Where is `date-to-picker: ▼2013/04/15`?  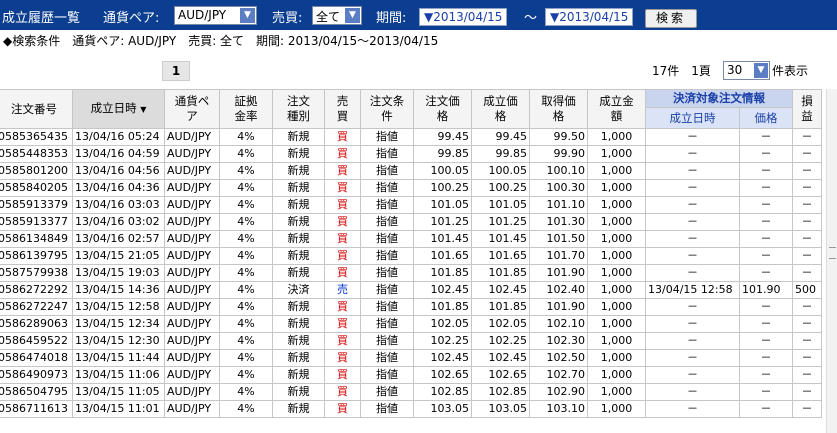
date-to-picker: ▼2013/04/15 is located at coordinates (589, 17).